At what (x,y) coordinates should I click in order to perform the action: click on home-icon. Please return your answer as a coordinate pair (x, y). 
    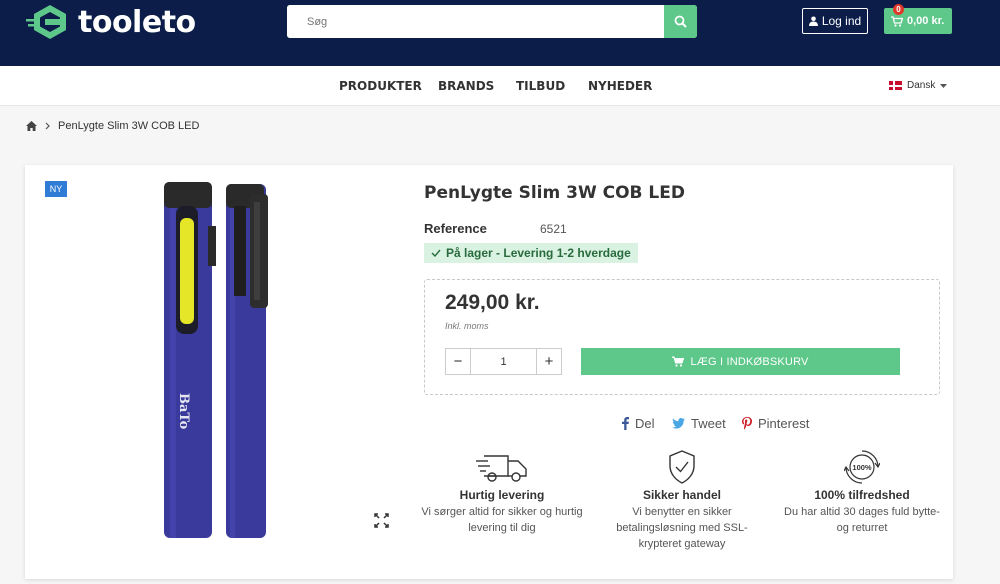
    Looking at the image, I should click on (31, 126).